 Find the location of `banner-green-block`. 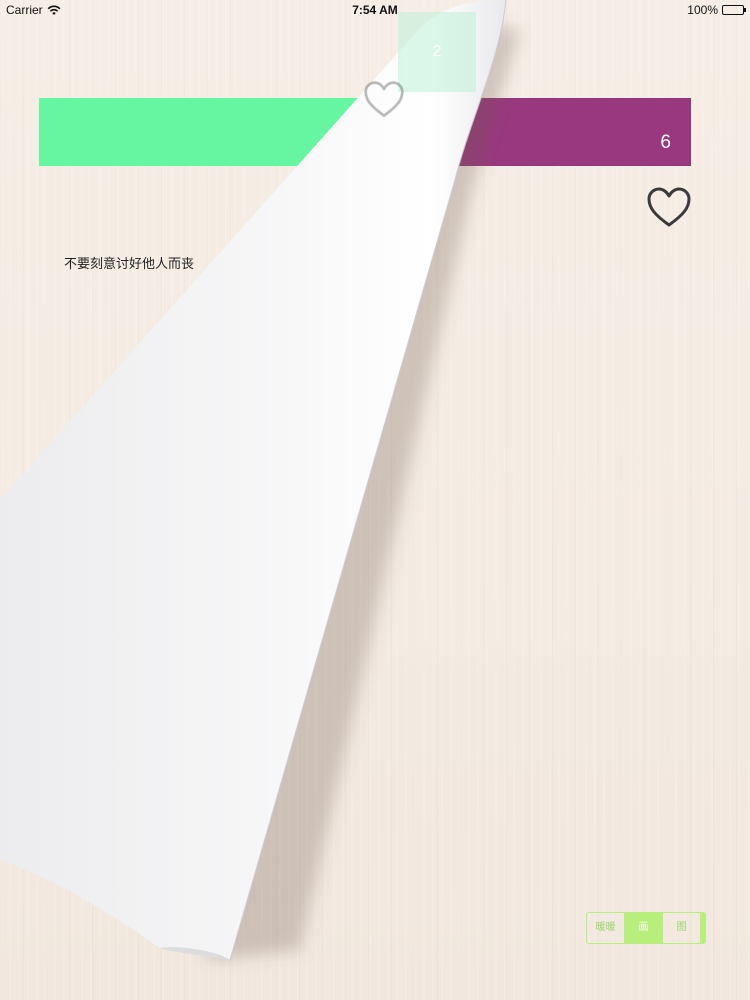

banner-green-block is located at coordinates (202, 132).